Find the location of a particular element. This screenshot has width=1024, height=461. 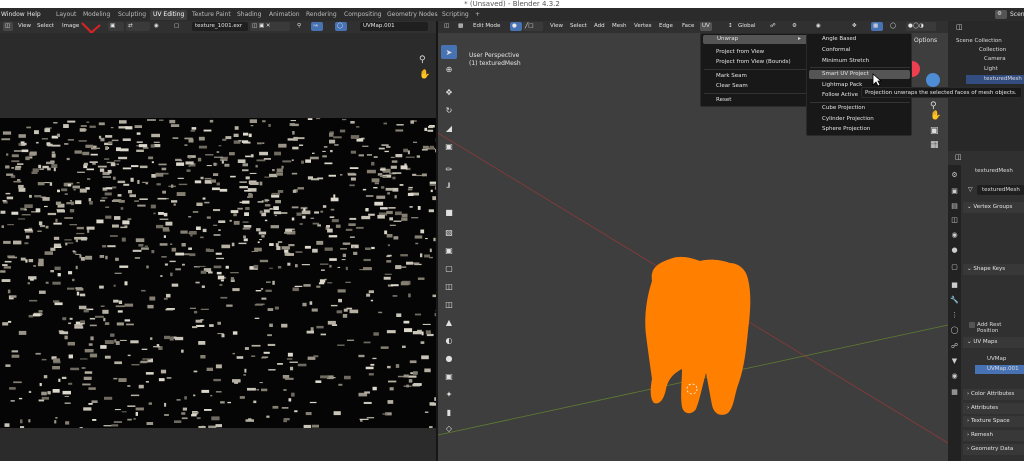

rotate-tool-icon: ↻ is located at coordinates (449, 110).